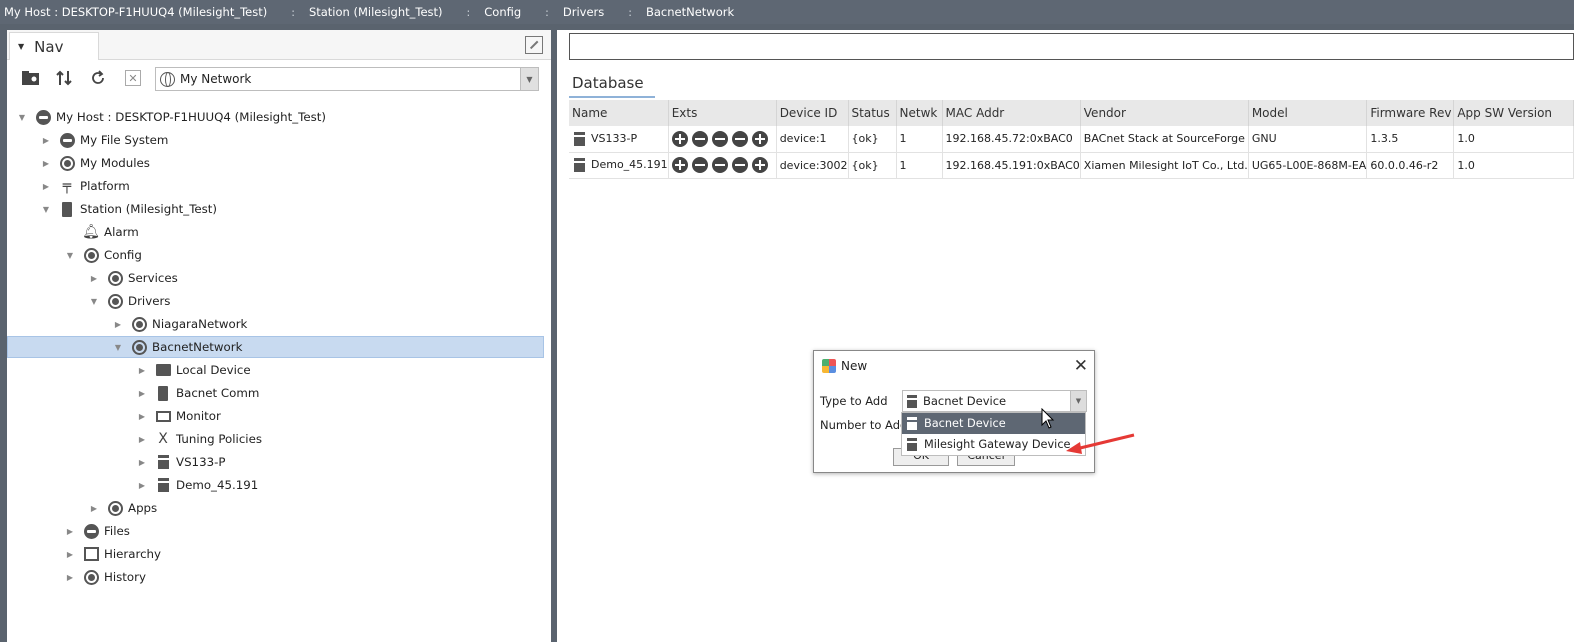 The image size is (1574, 642). What do you see at coordinates (1410, 113) in the screenshot?
I see `column-header: Firmware Rev` at bounding box center [1410, 113].